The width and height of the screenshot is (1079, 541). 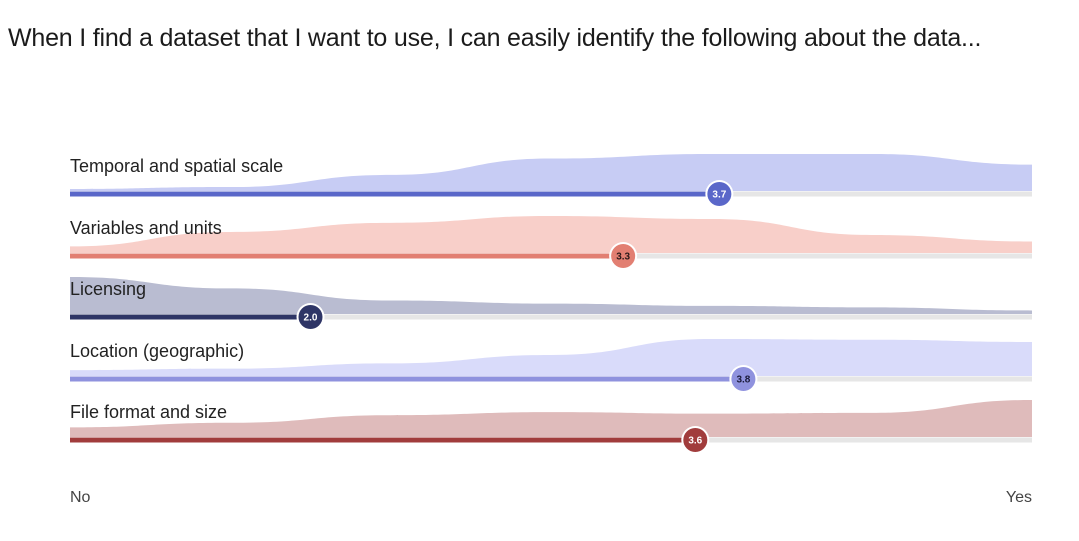 I want to click on row-location-geographic: Location (geographic) 3.8, so click(x=551, y=366).